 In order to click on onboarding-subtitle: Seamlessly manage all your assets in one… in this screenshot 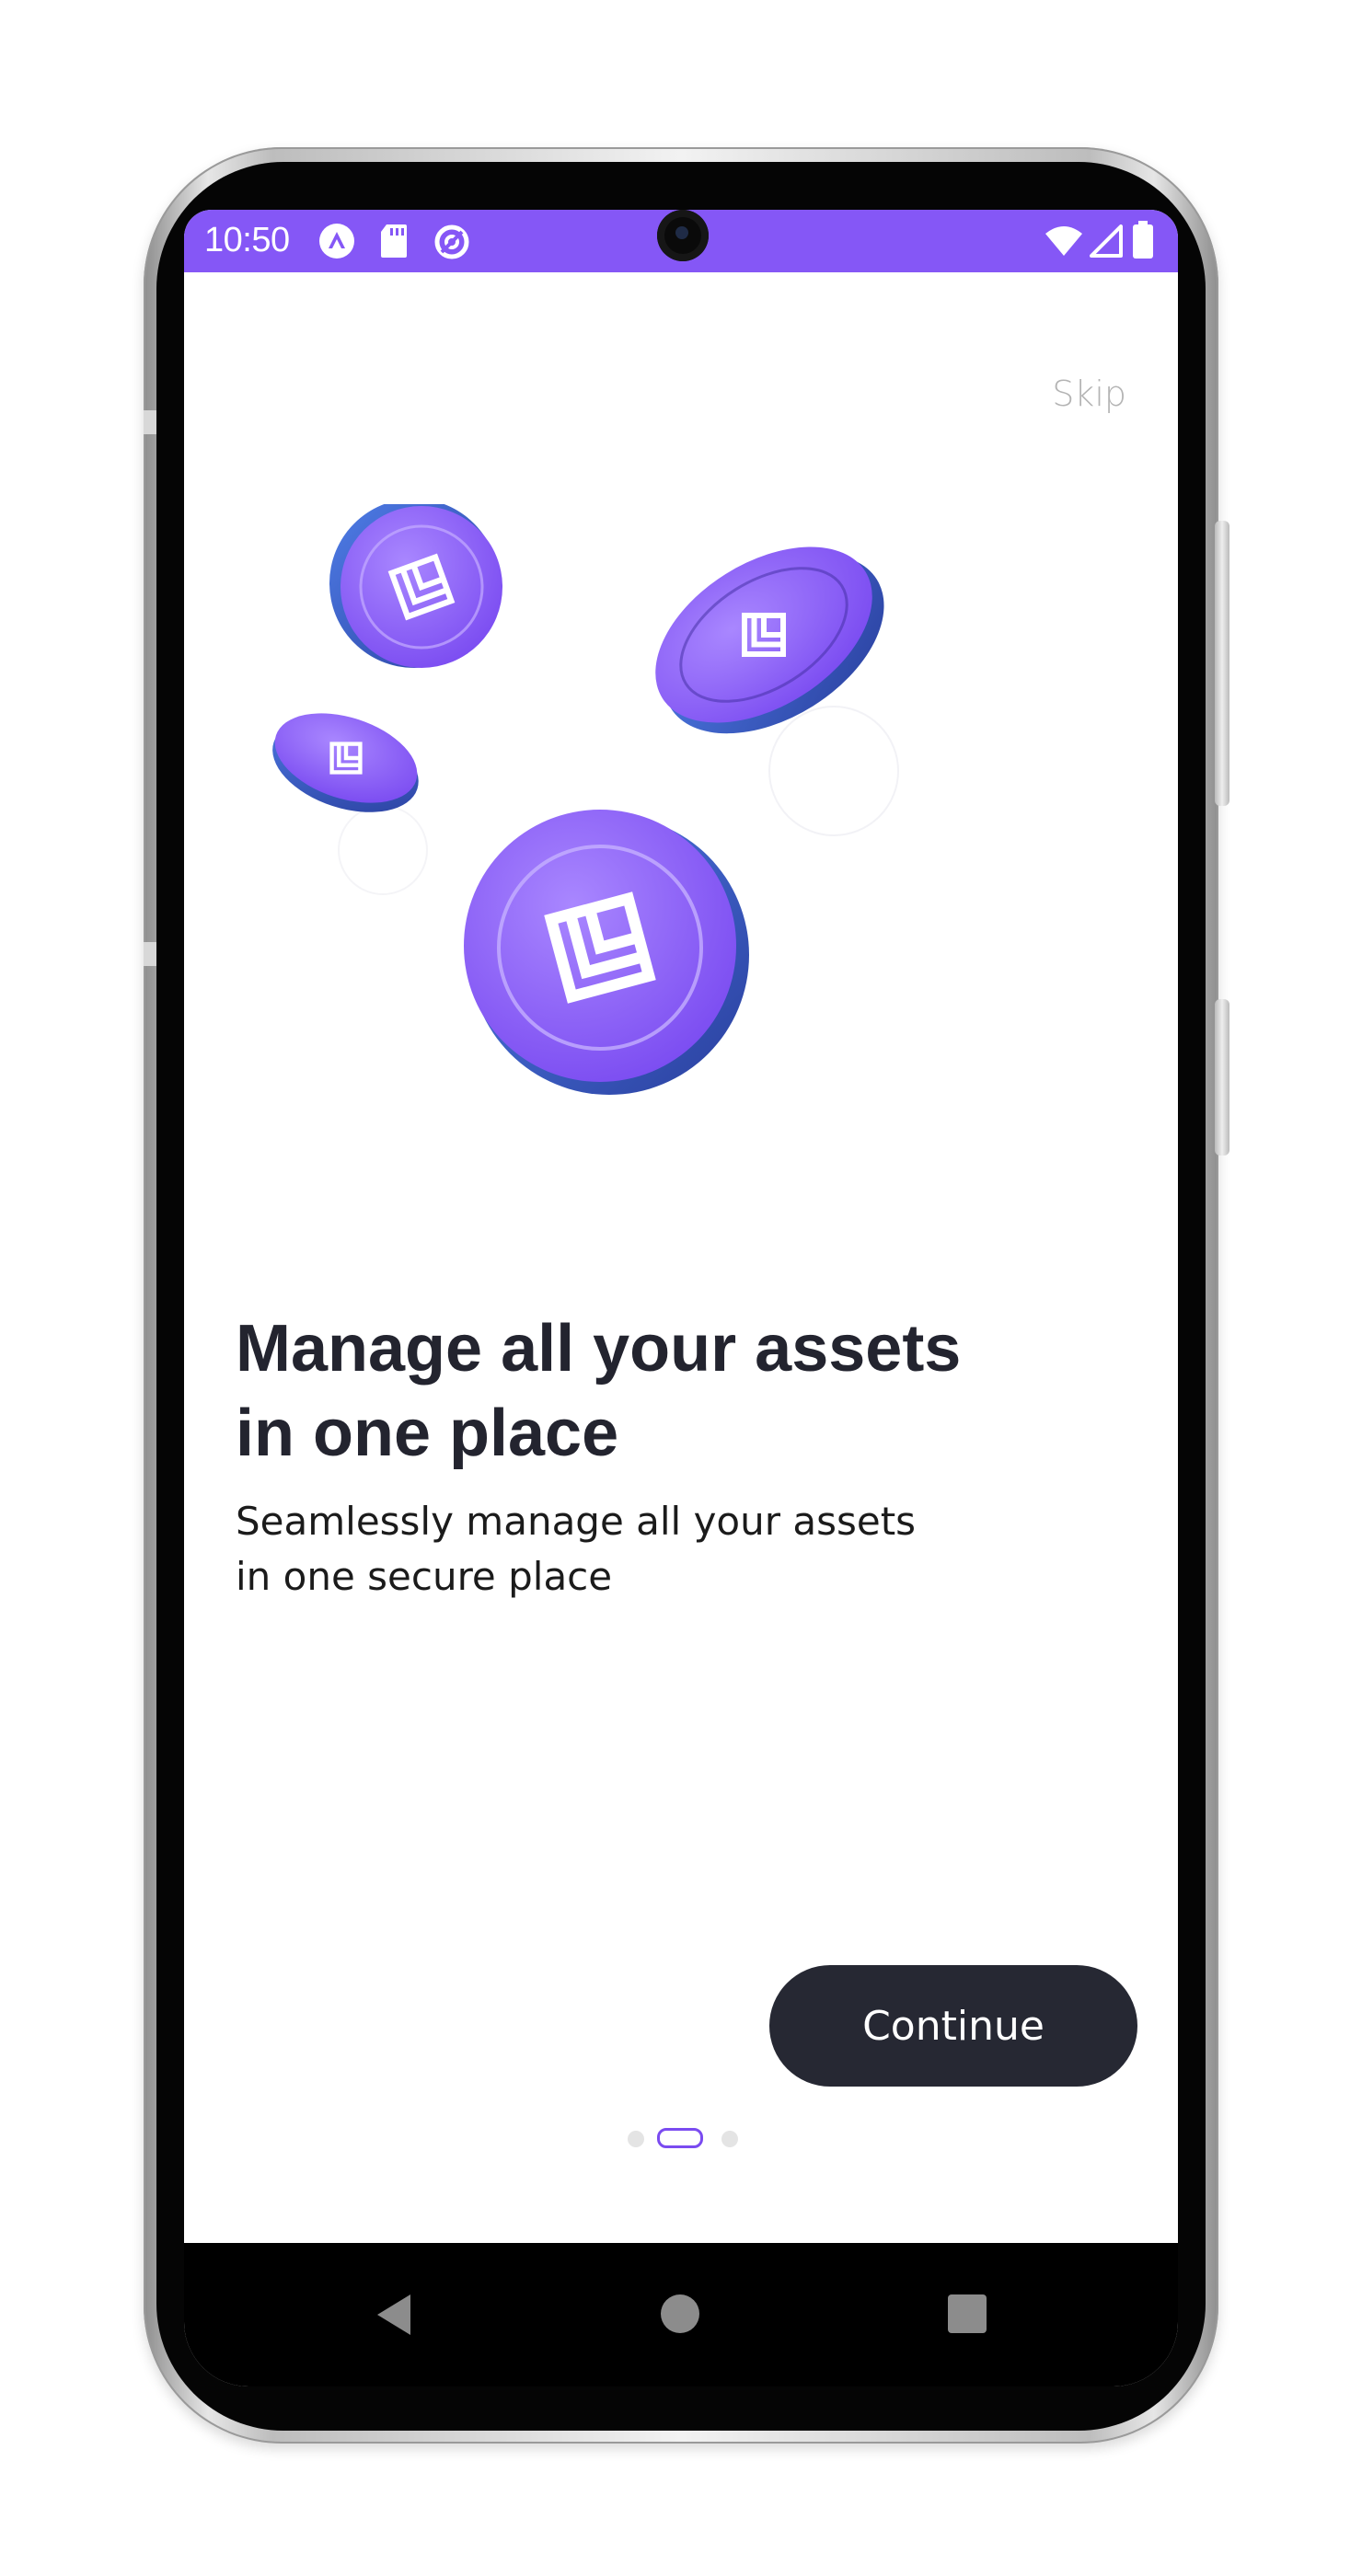, I will do `click(650, 1549)`.